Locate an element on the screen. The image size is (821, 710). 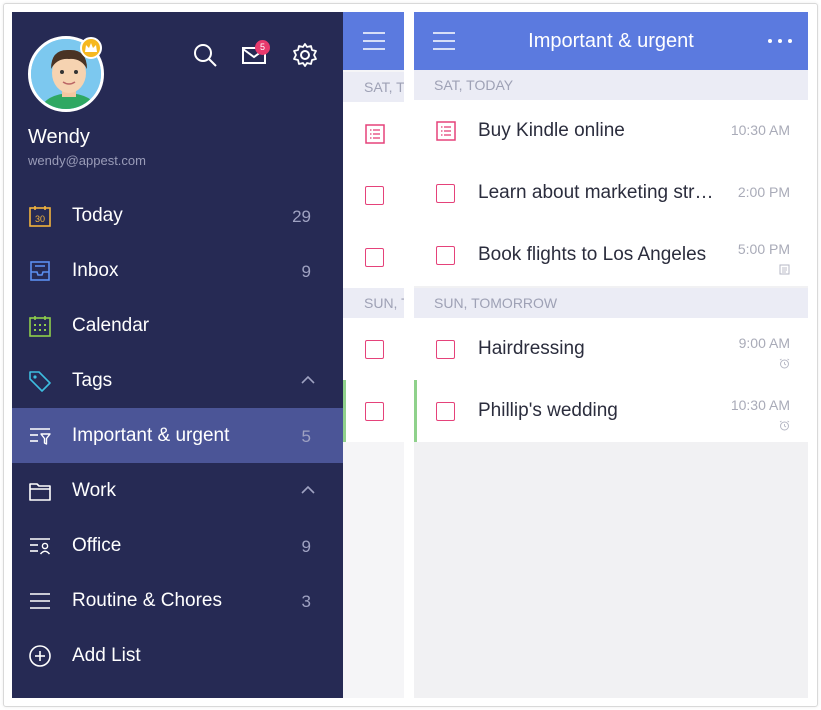
search-icon is located at coordinates (205, 55).